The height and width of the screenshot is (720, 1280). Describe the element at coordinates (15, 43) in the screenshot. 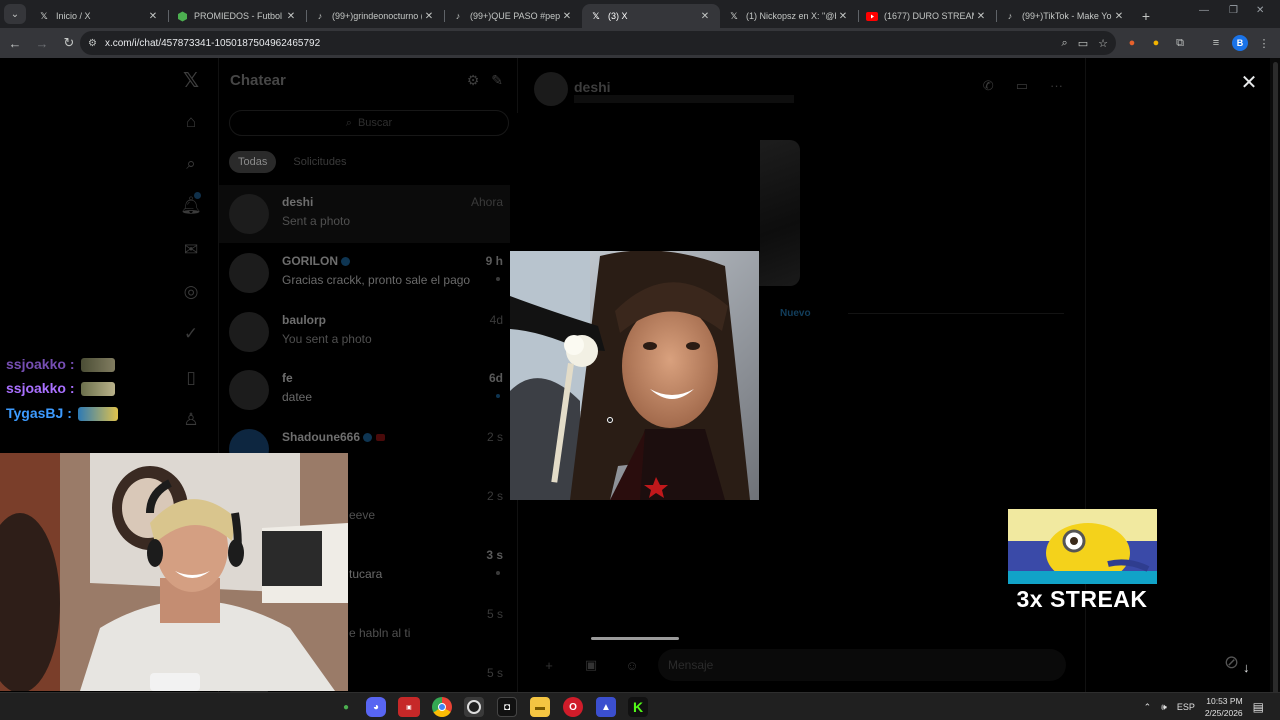

I see `back-button: ←` at that location.